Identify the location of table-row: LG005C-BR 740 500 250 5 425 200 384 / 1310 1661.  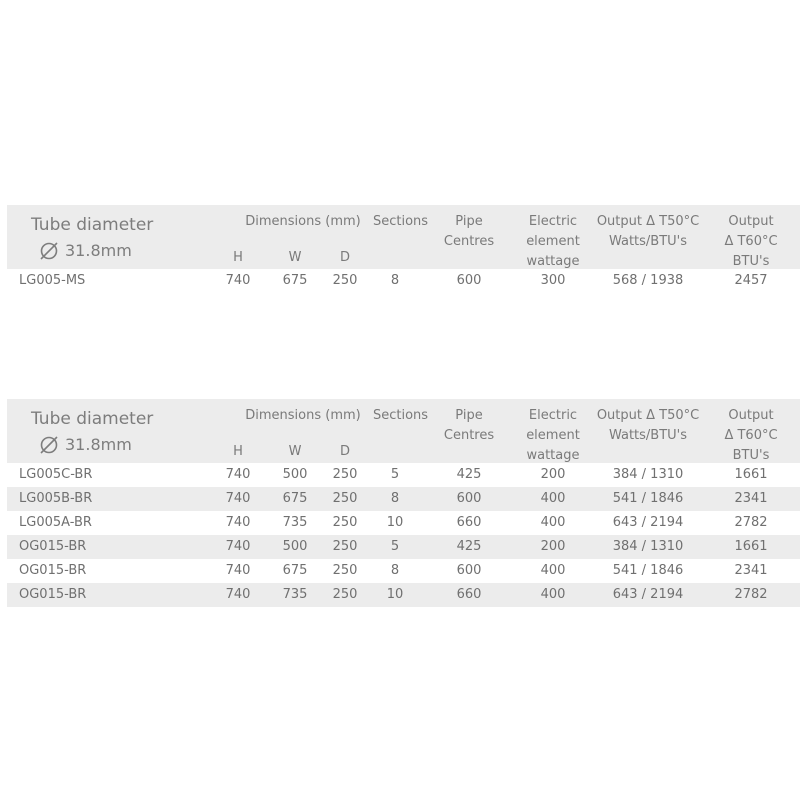
(403, 475).